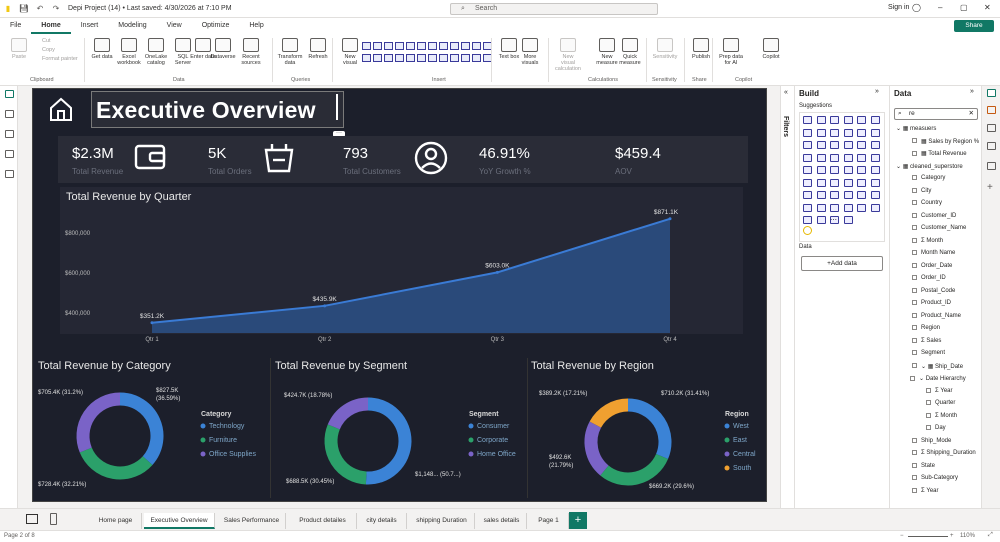 The width and height of the screenshot is (1000, 542). What do you see at coordinates (916, 7) in the screenshot?
I see `account-icon: ◯` at bounding box center [916, 7].